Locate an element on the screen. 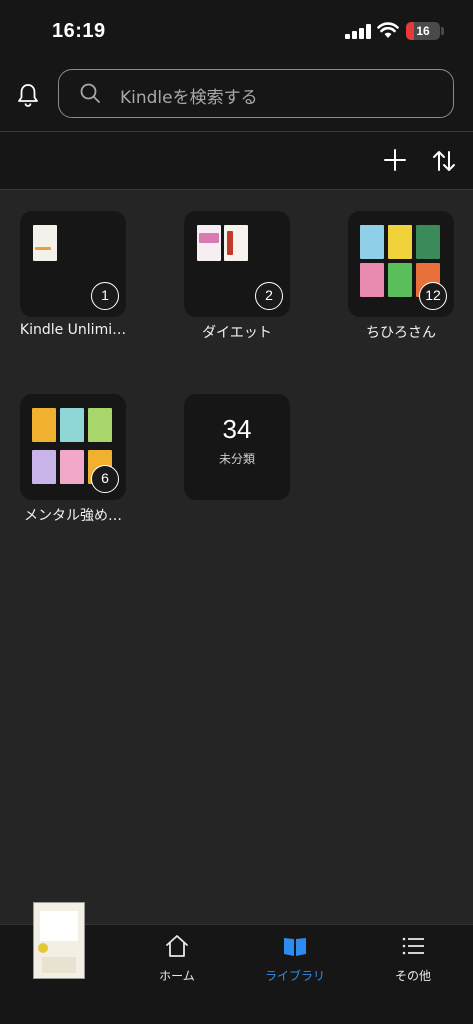  header: 16:19 16 Kindleを検索する is located at coordinates (236, 66).